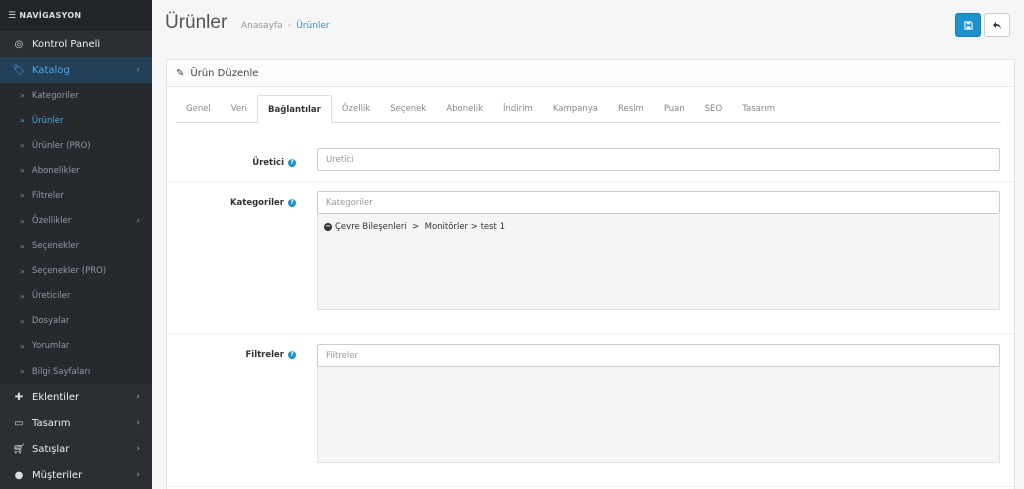  Describe the element at coordinates (51, 449) in the screenshot. I see `sidebar-item-label: Satışlar` at that location.